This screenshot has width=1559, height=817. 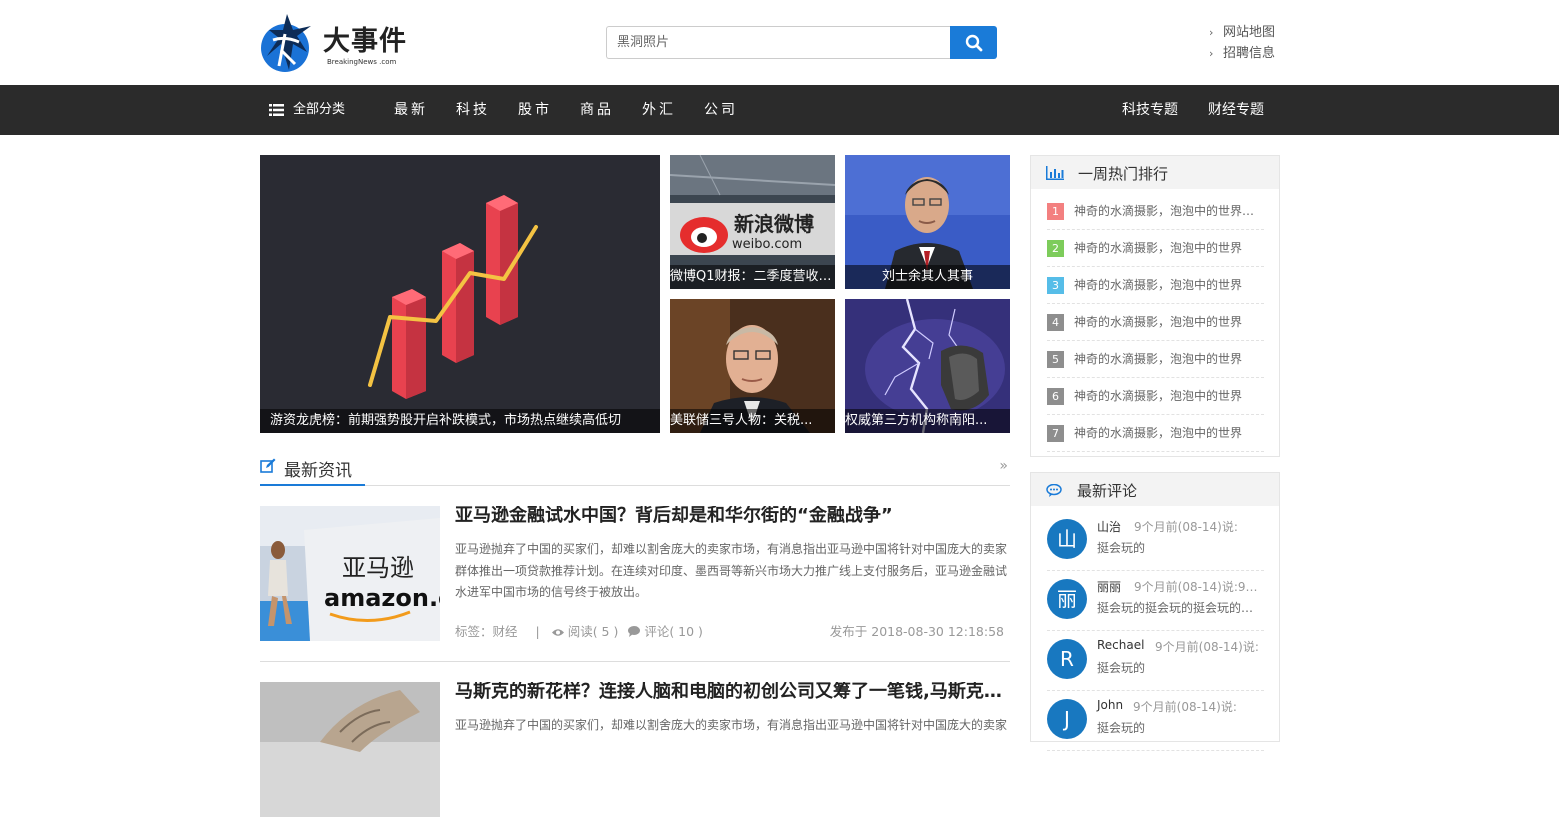 I want to click on more-link: », so click(x=1003, y=466).